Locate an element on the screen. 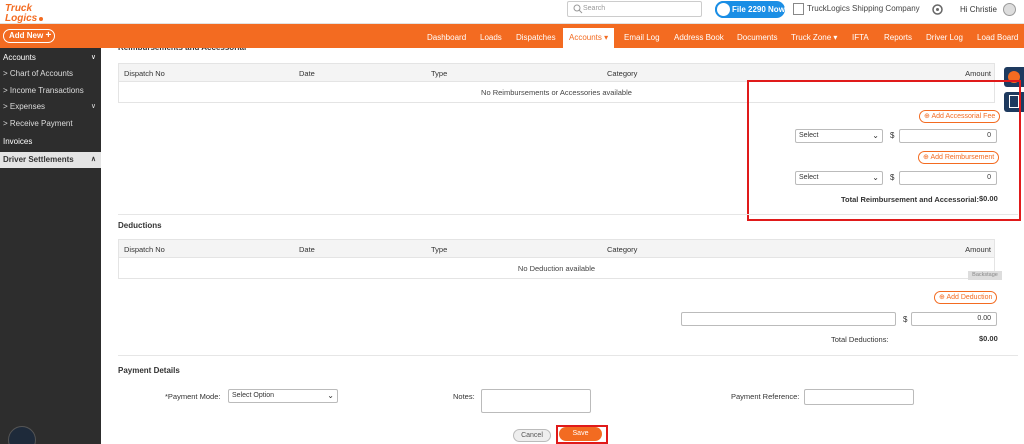 This screenshot has width=1024, height=444. deduction-amount-input: 0.00 is located at coordinates (954, 319).